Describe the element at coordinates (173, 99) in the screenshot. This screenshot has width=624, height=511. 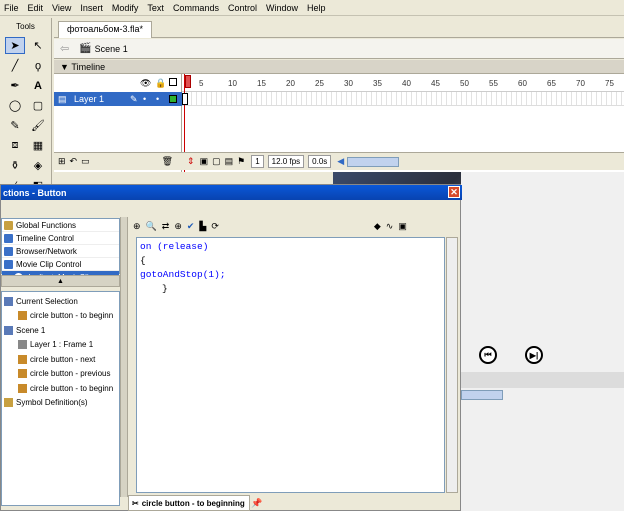
I see `layer-color-icon` at that location.